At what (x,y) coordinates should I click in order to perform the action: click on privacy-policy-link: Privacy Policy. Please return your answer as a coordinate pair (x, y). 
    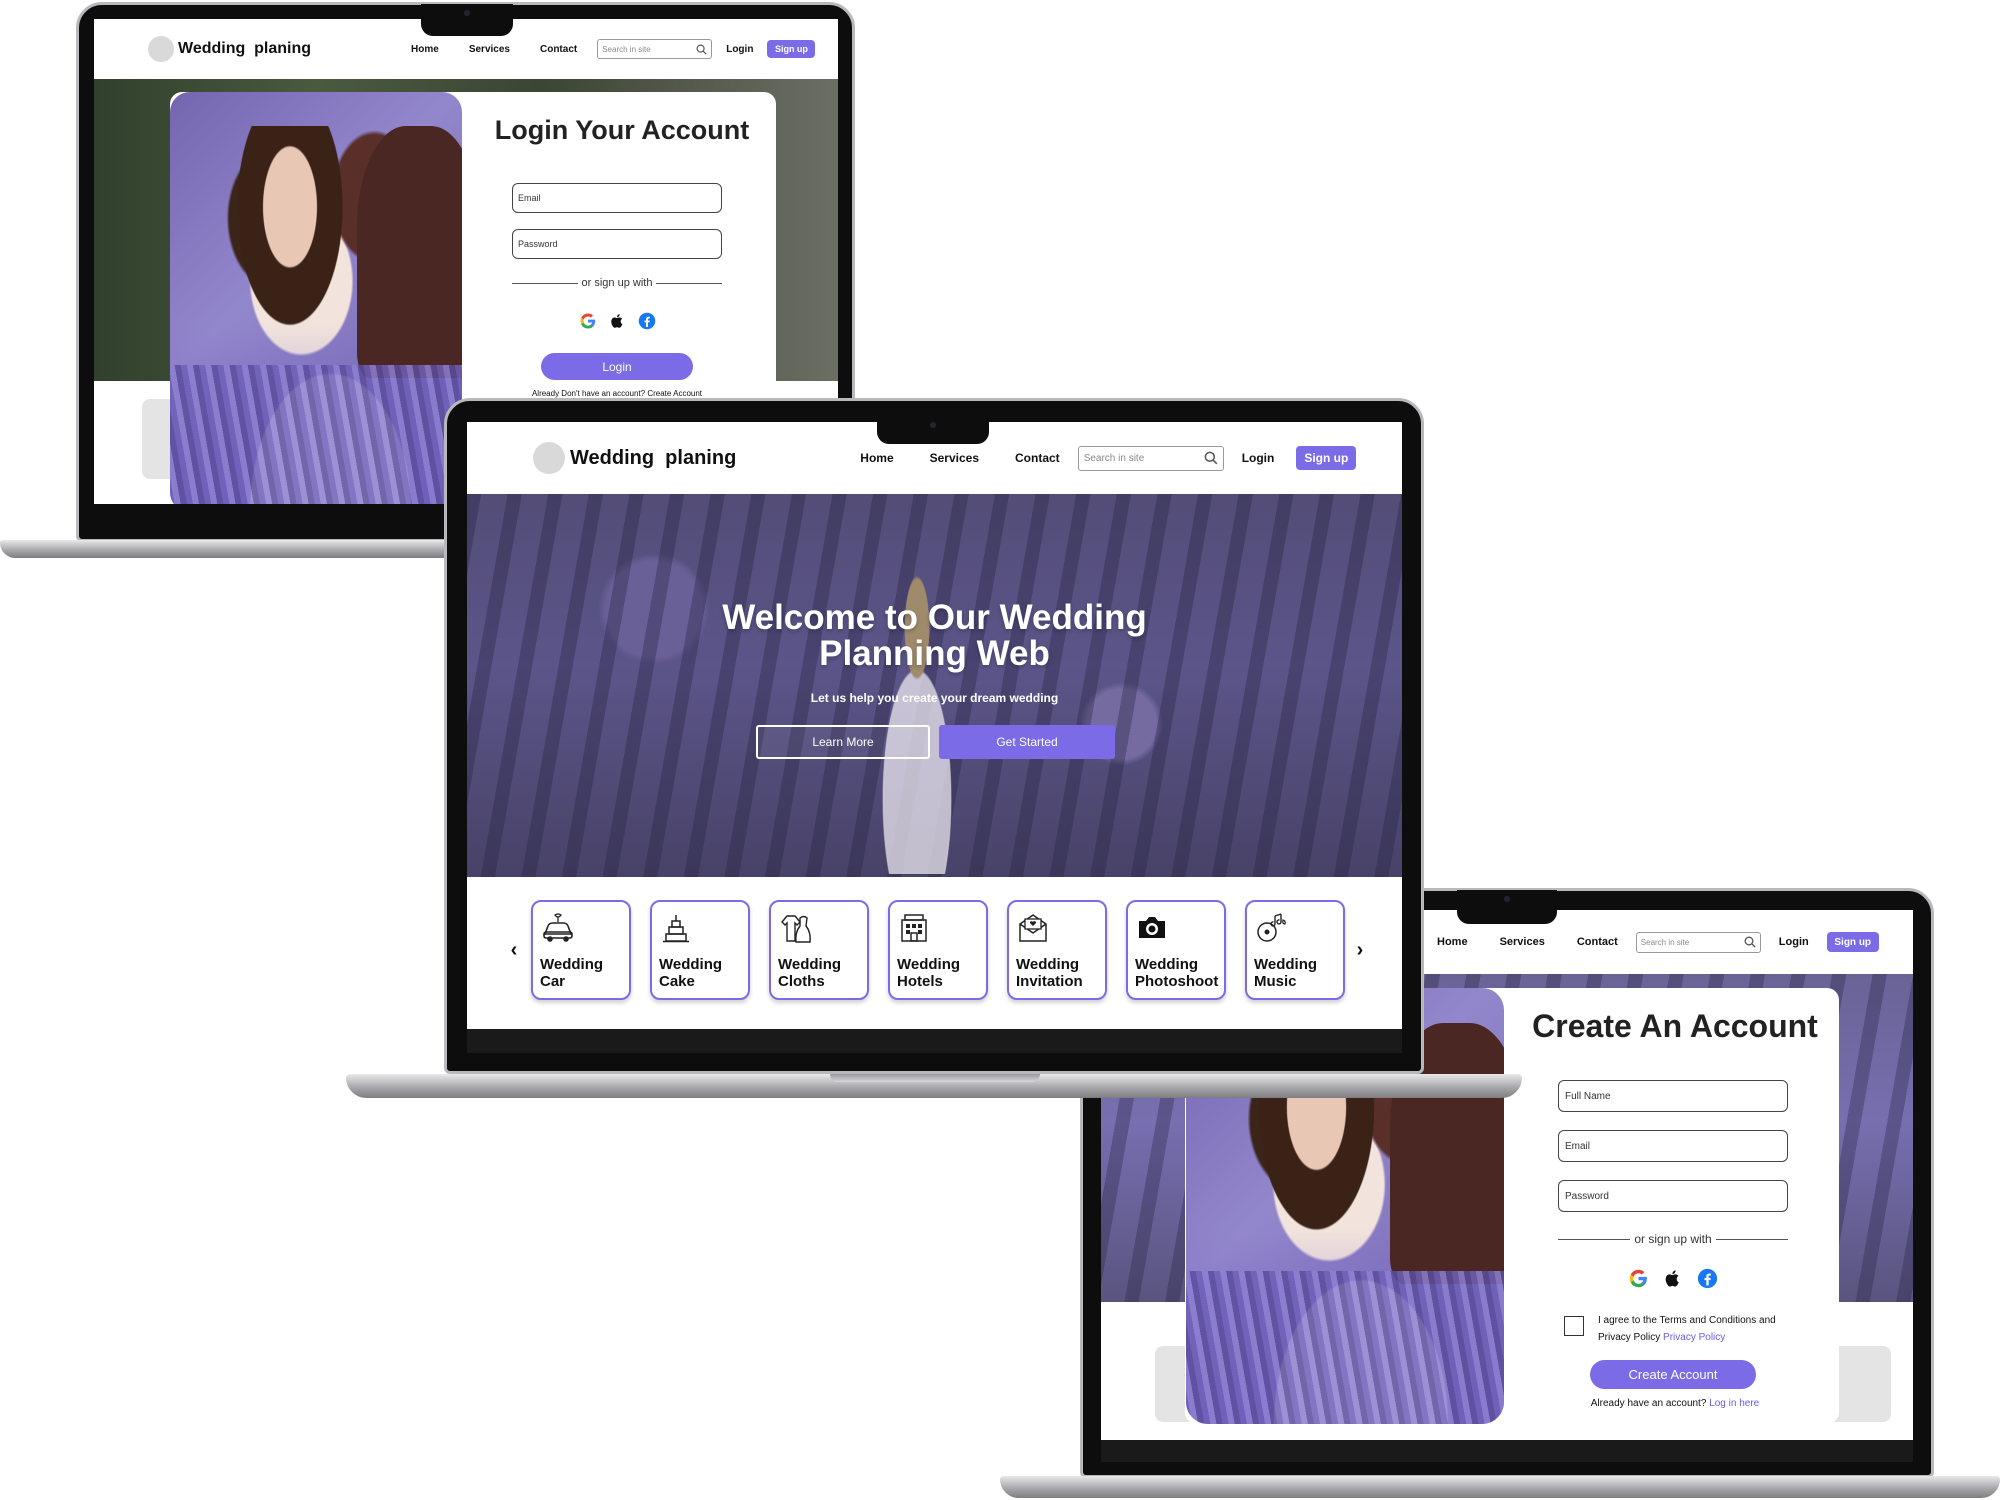
    Looking at the image, I should click on (1694, 1337).